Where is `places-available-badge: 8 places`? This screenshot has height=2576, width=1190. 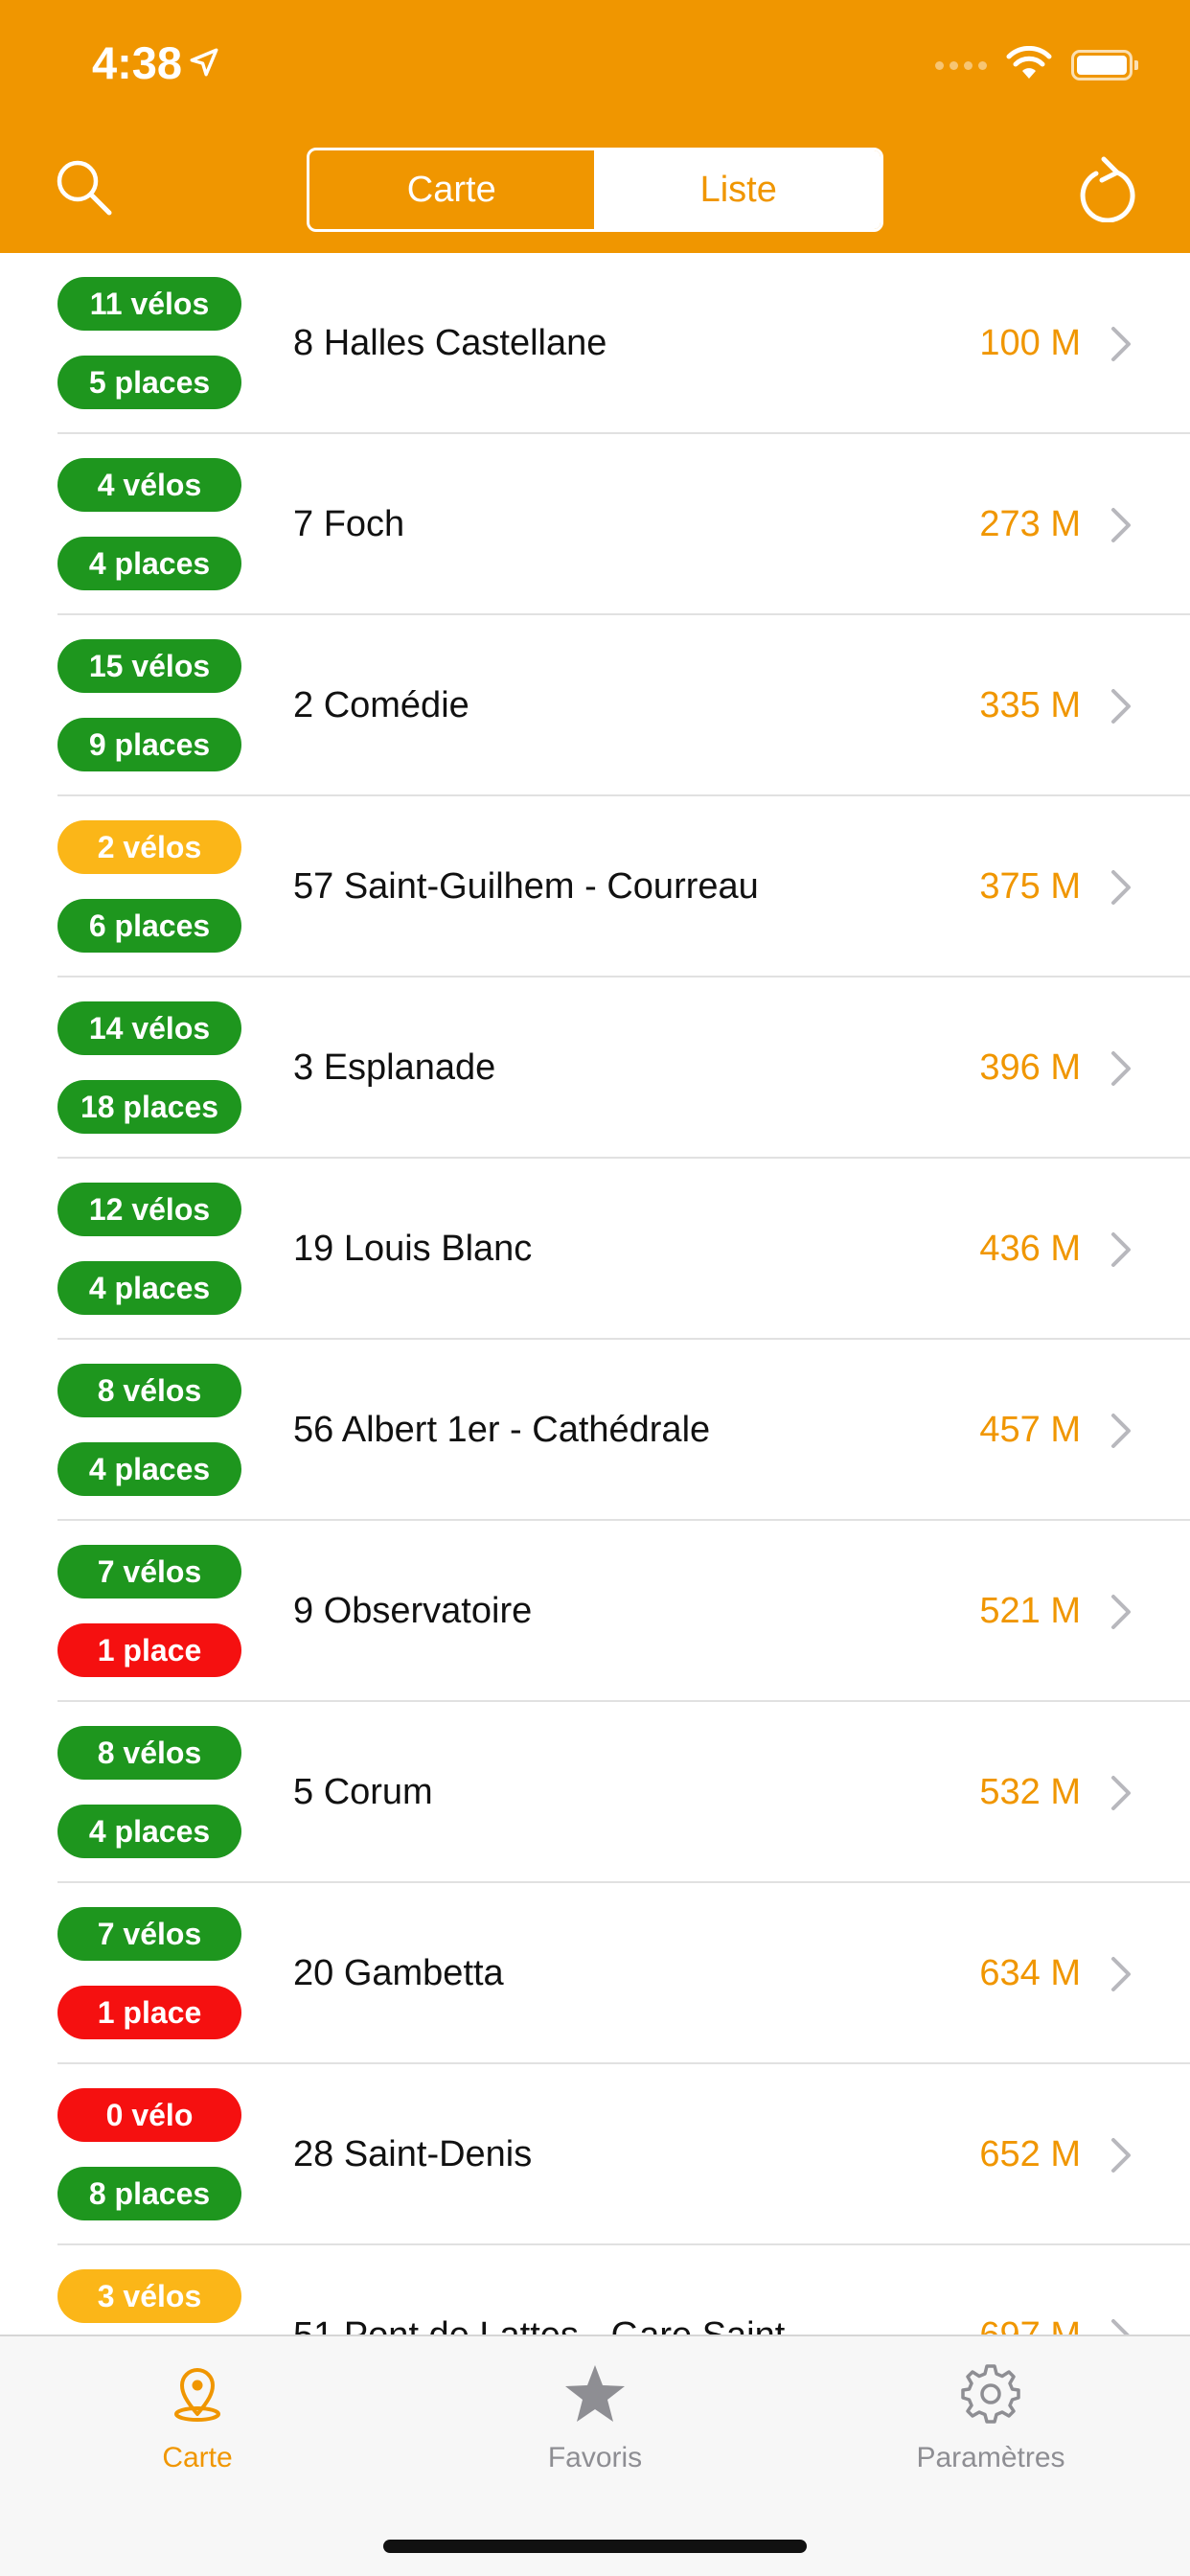
places-available-badge: 8 places is located at coordinates (149, 2193).